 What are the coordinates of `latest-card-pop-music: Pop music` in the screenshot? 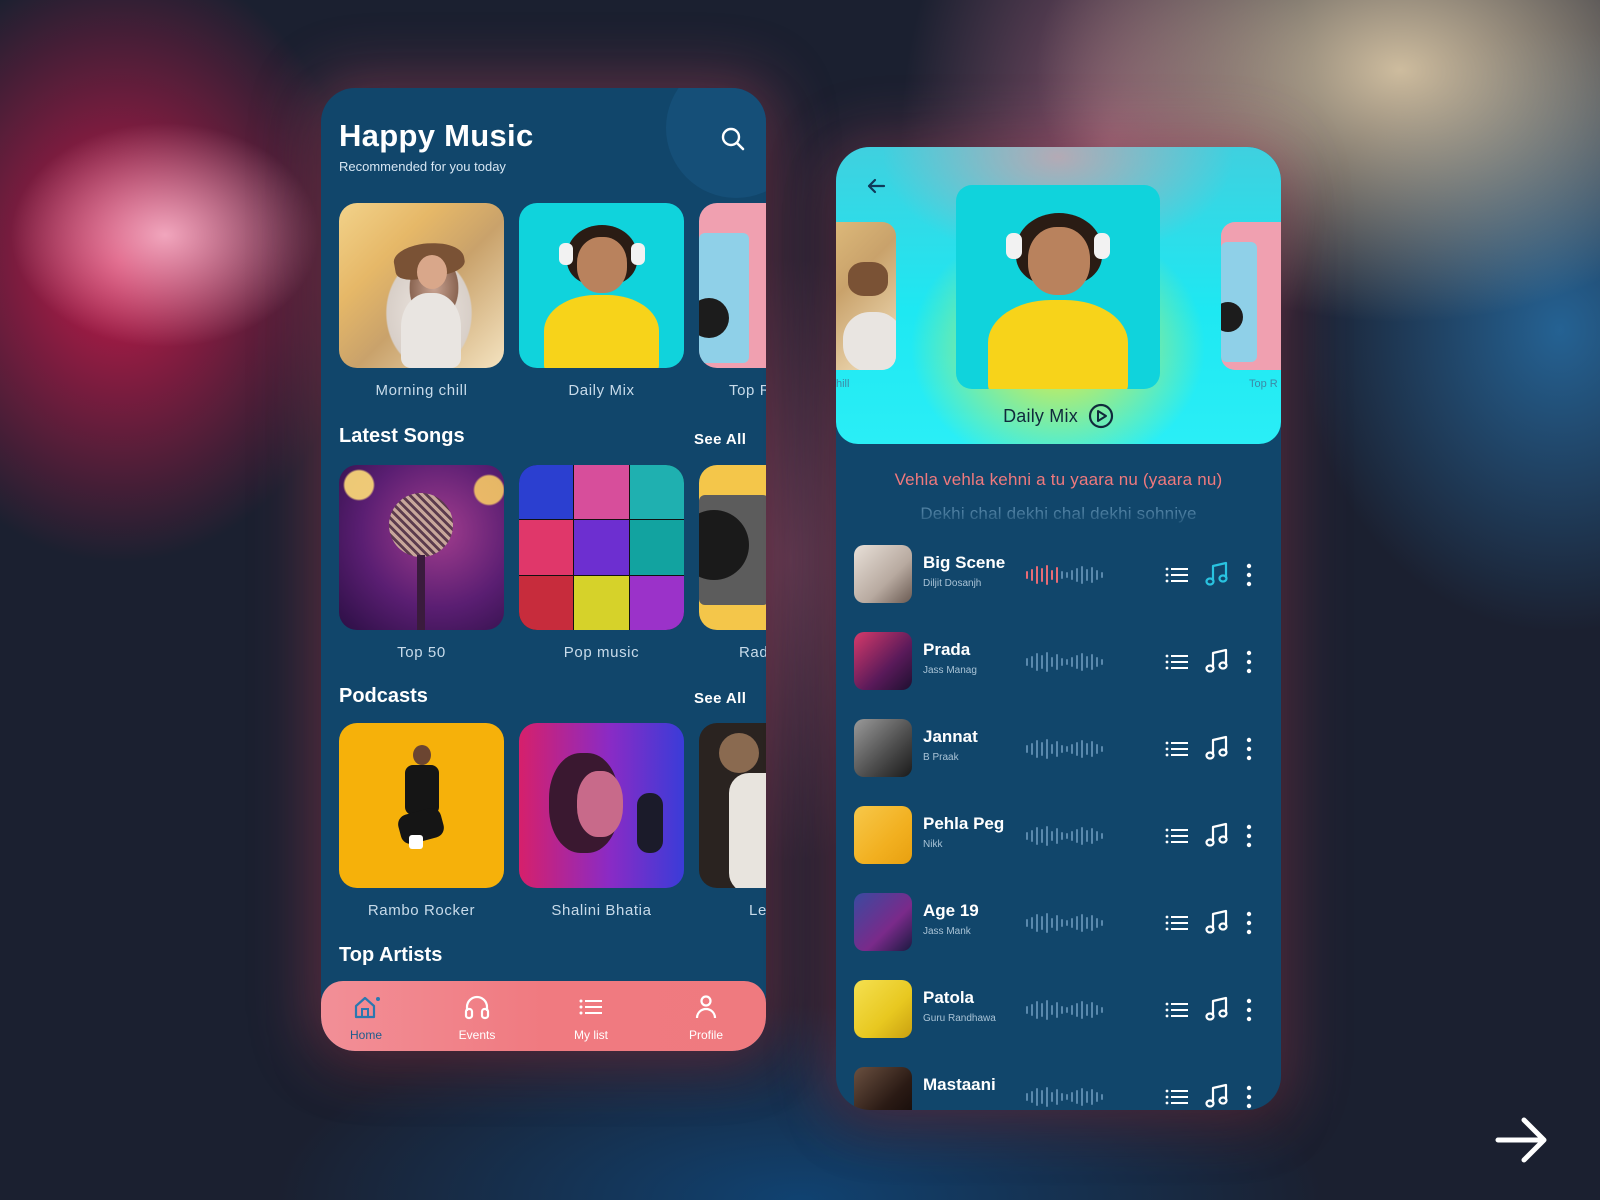 It's located at (601, 563).